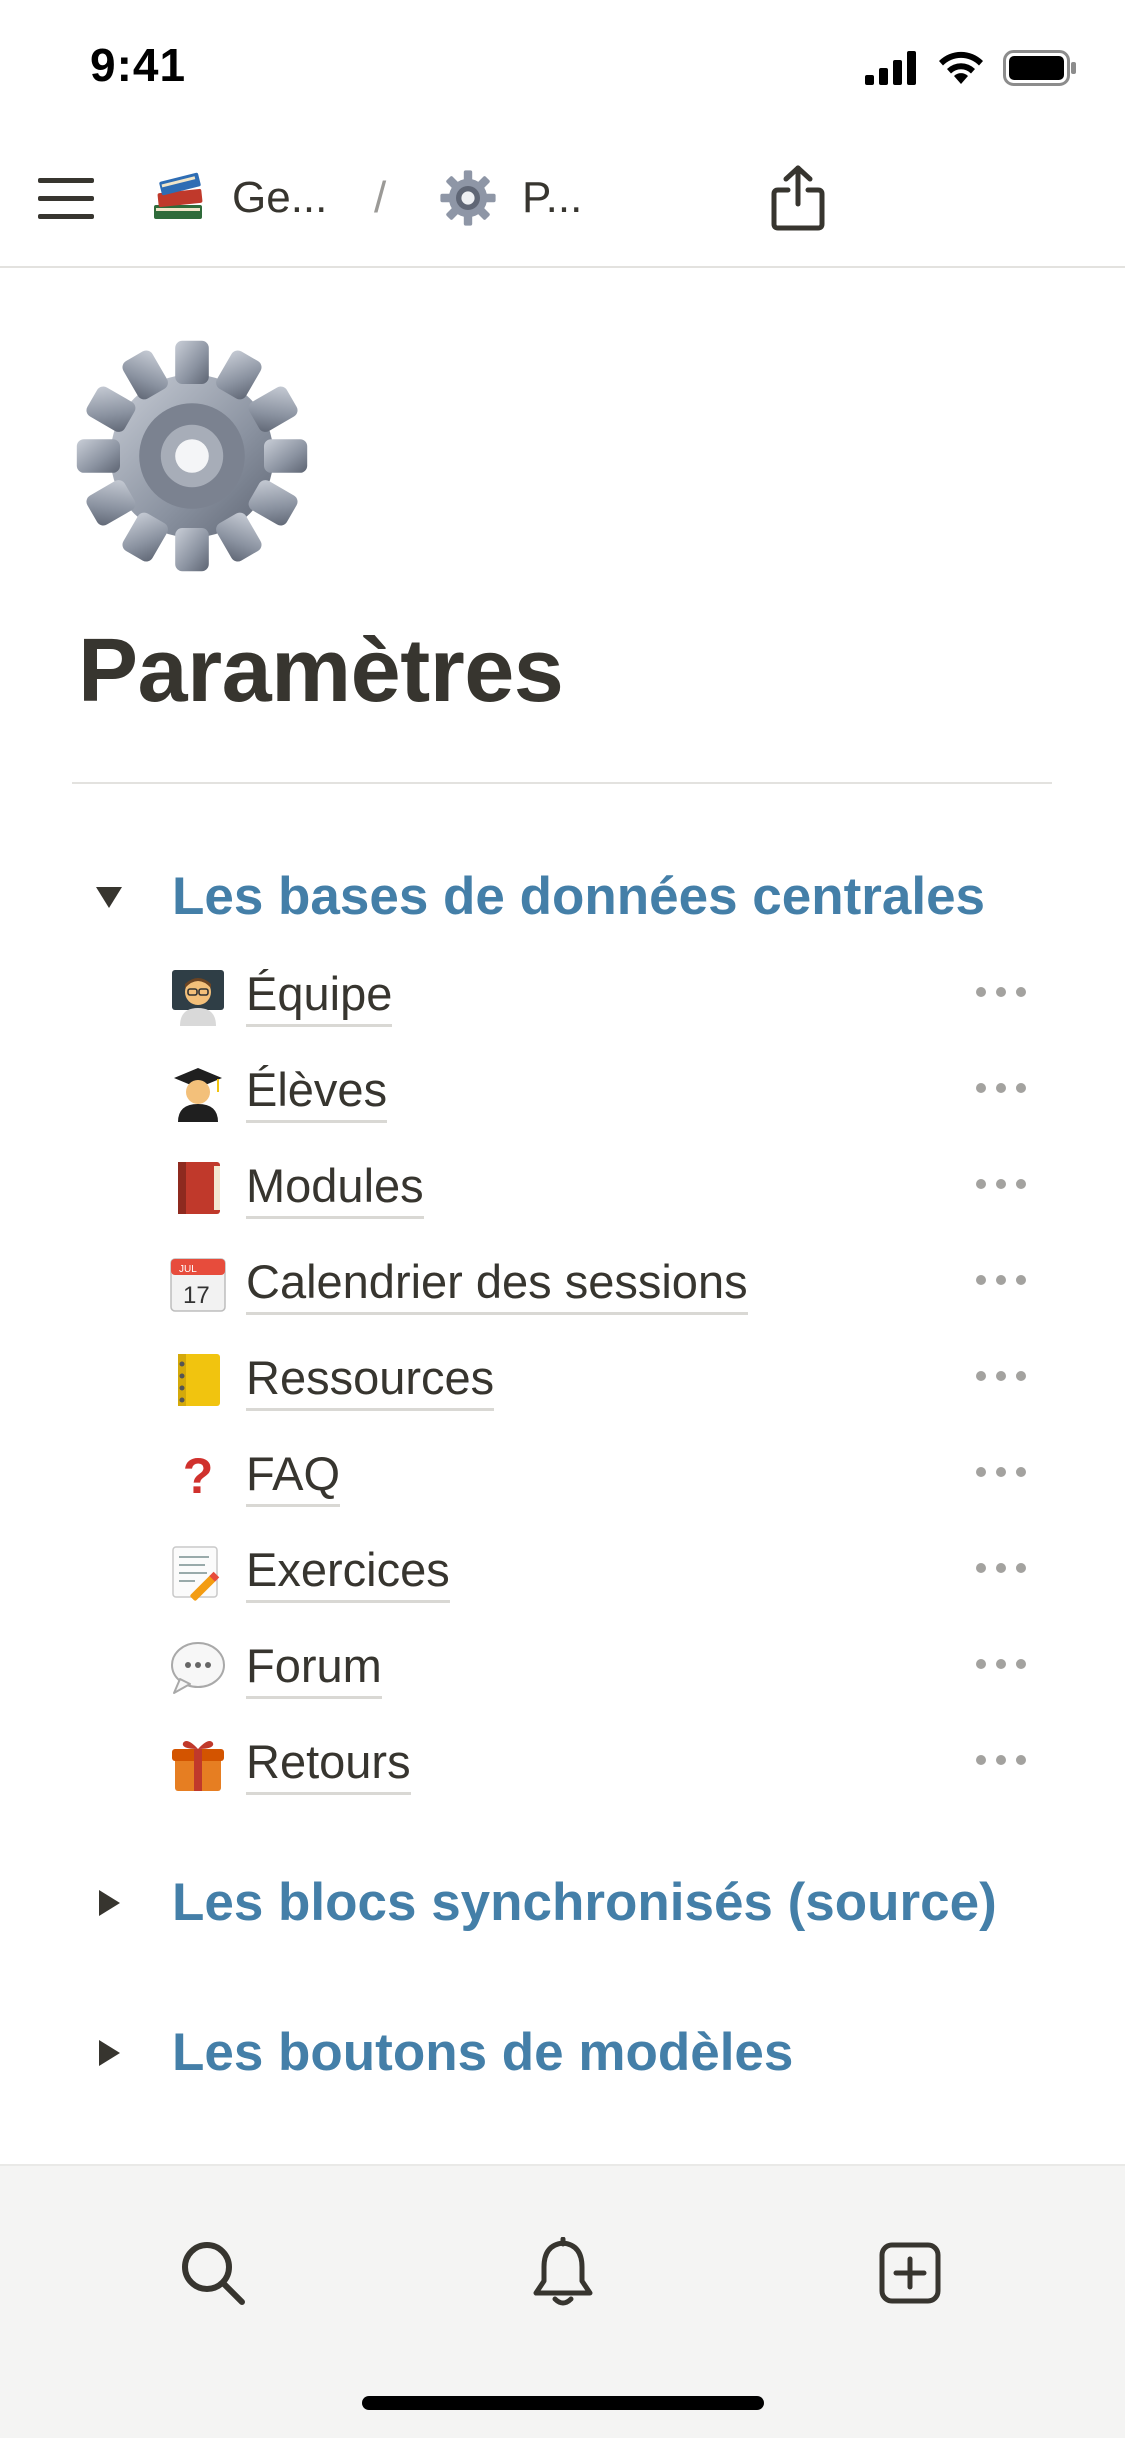  I want to click on cellular-signal-icon, so click(890, 68).